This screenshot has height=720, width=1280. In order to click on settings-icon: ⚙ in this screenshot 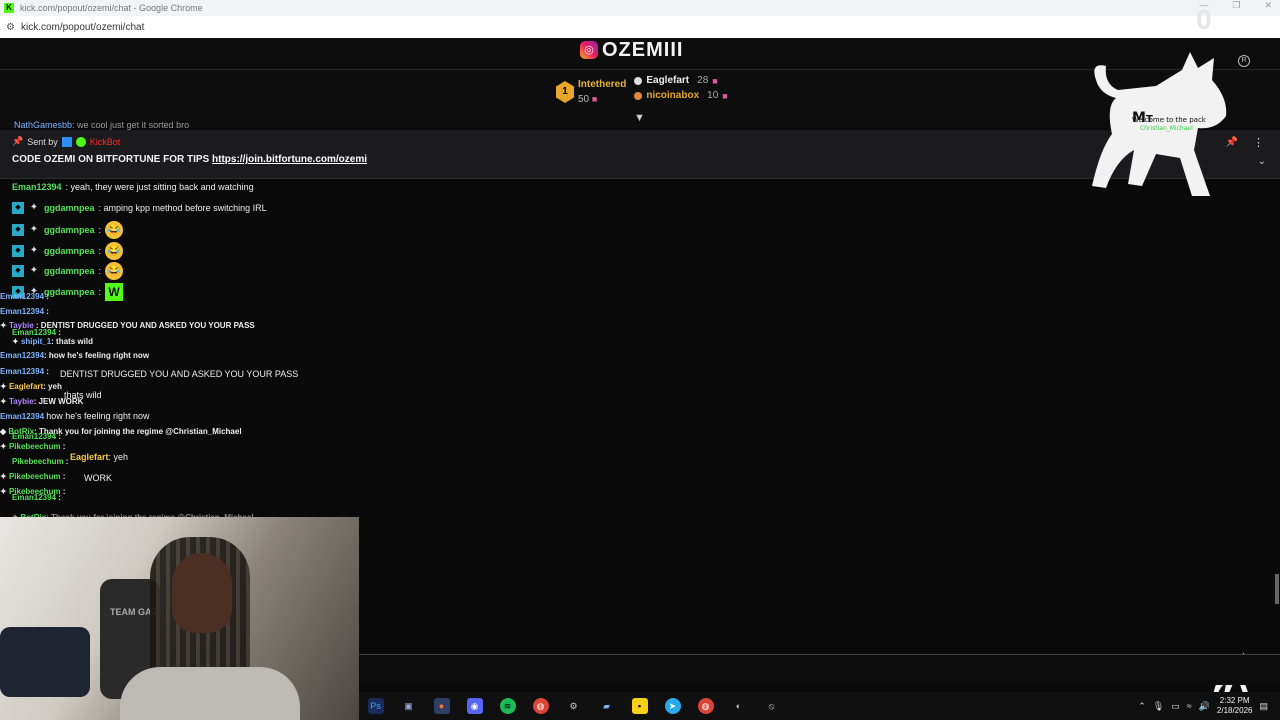, I will do `click(574, 706)`.